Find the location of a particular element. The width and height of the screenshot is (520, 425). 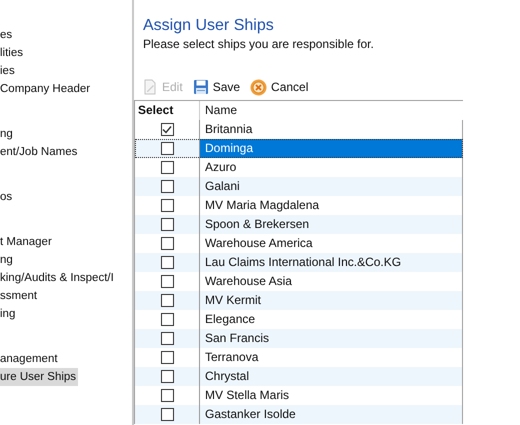

edit-icon is located at coordinates (150, 87).